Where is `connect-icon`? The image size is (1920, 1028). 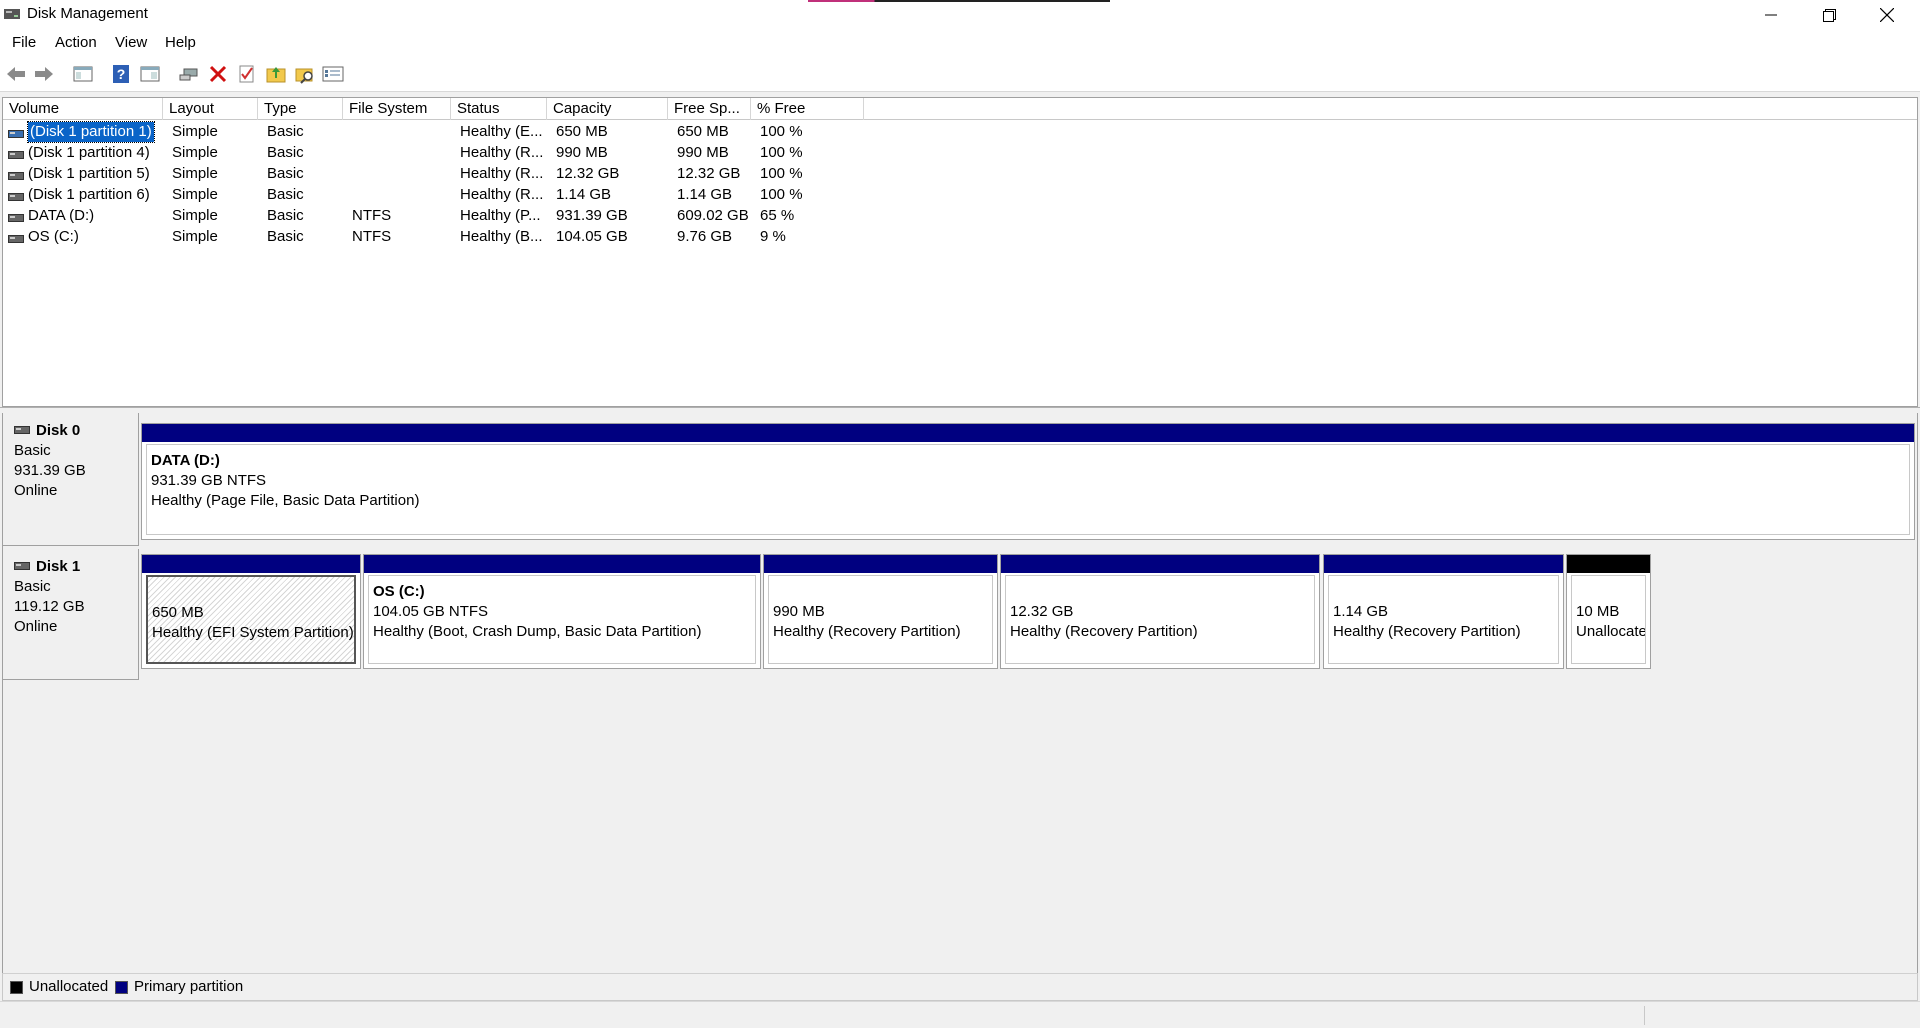 connect-icon is located at coordinates (189, 74).